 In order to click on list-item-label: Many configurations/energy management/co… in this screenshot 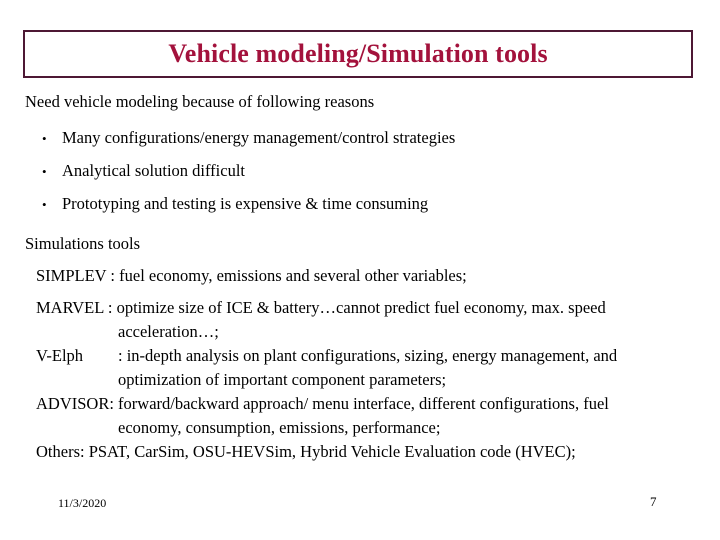, I will do `click(259, 137)`.